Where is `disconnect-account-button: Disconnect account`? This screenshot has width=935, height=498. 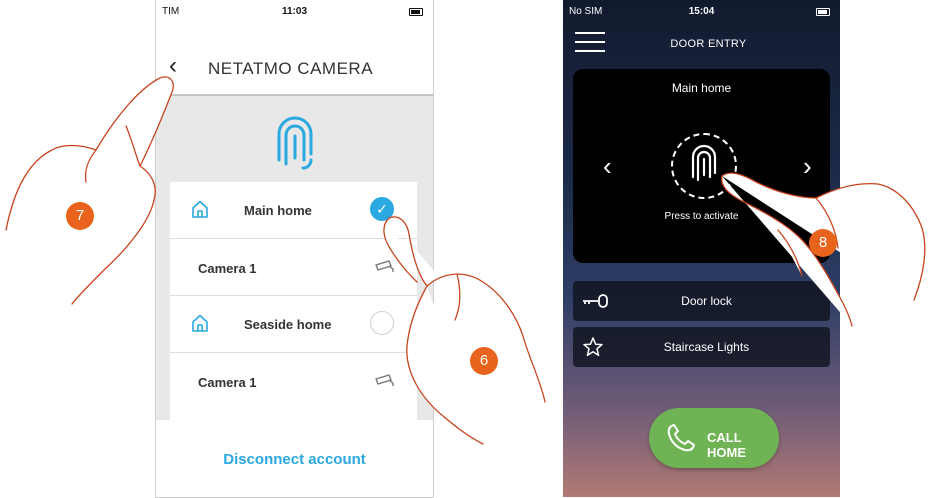
disconnect-account-button: Disconnect account is located at coordinates (294, 459).